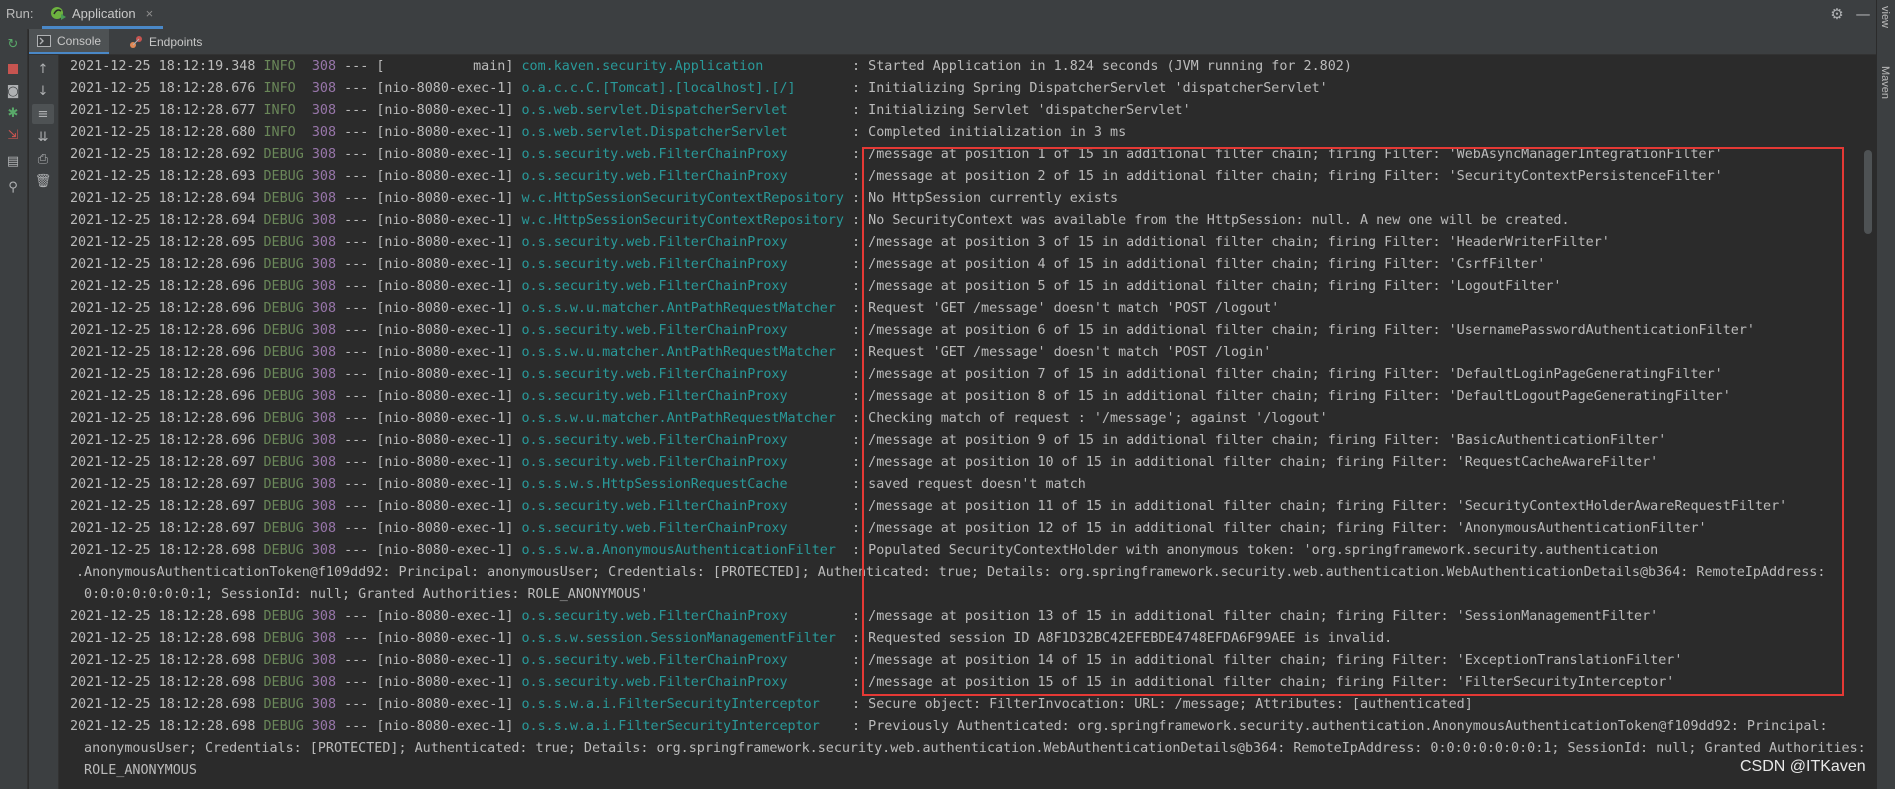 The width and height of the screenshot is (1895, 789). Describe the element at coordinates (43, 114) in the screenshot. I see `soft-wrap-icon: ≡` at that location.